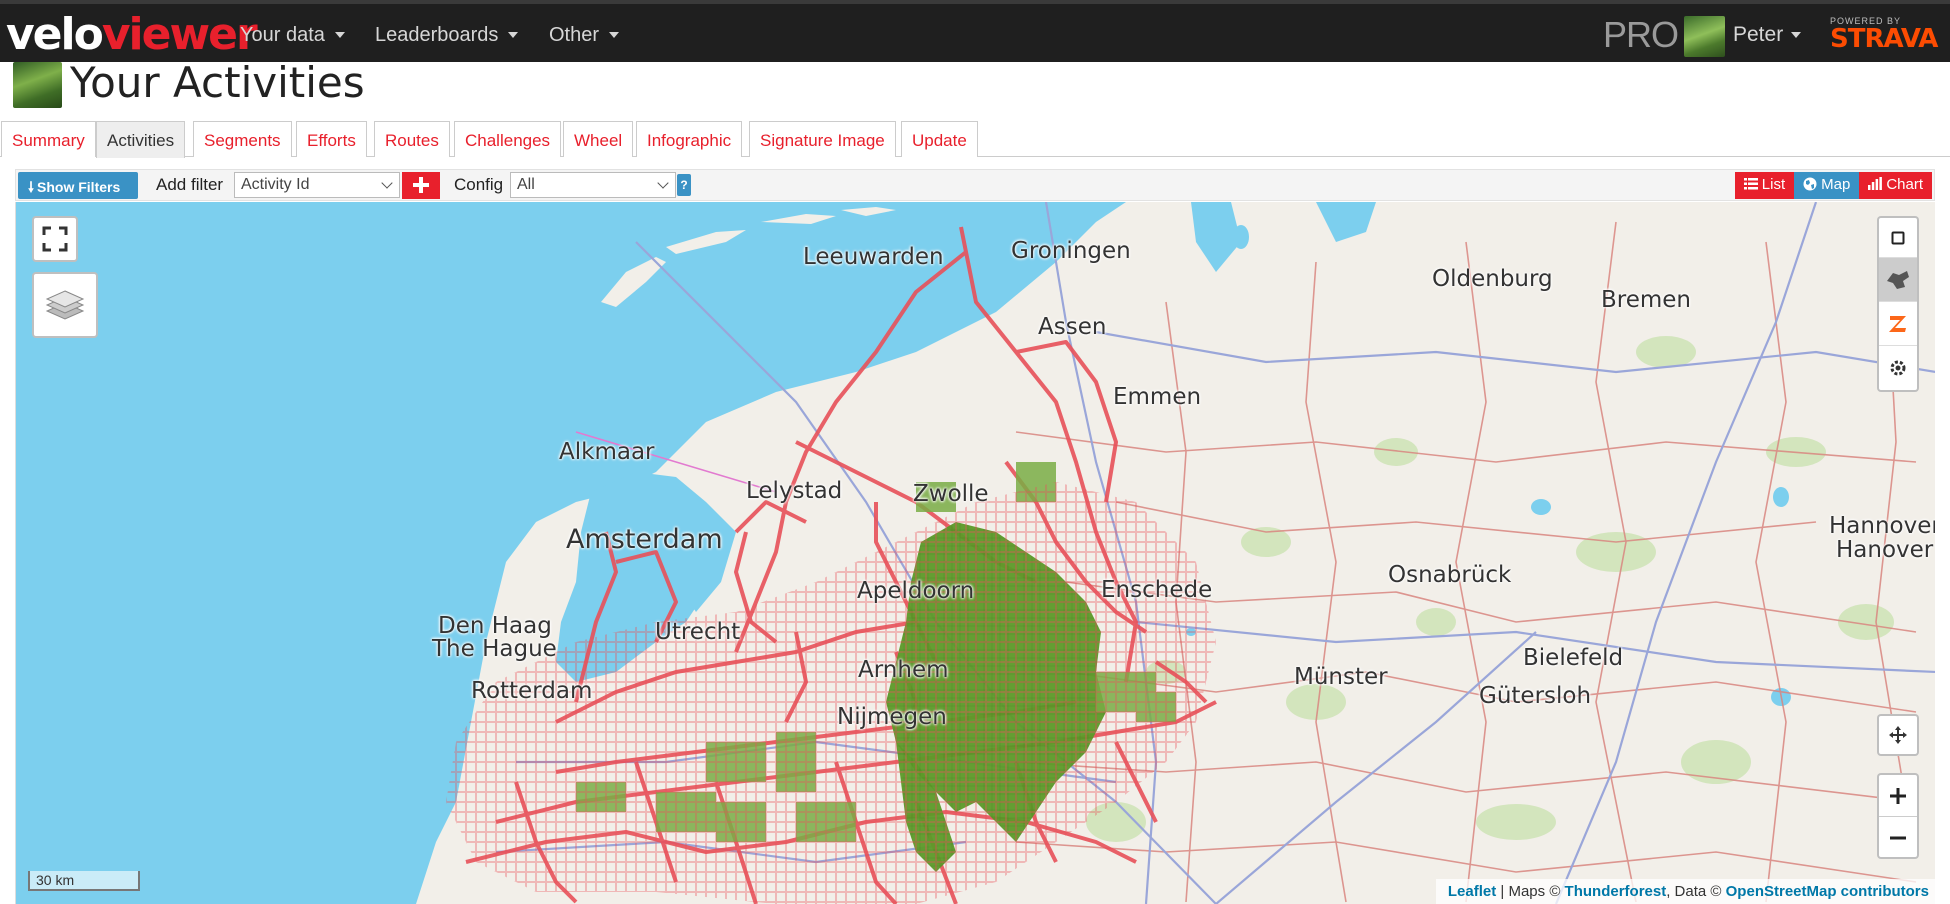 The height and width of the screenshot is (904, 1950). I want to click on data-prefix-text: , Data ©, so click(1696, 891).